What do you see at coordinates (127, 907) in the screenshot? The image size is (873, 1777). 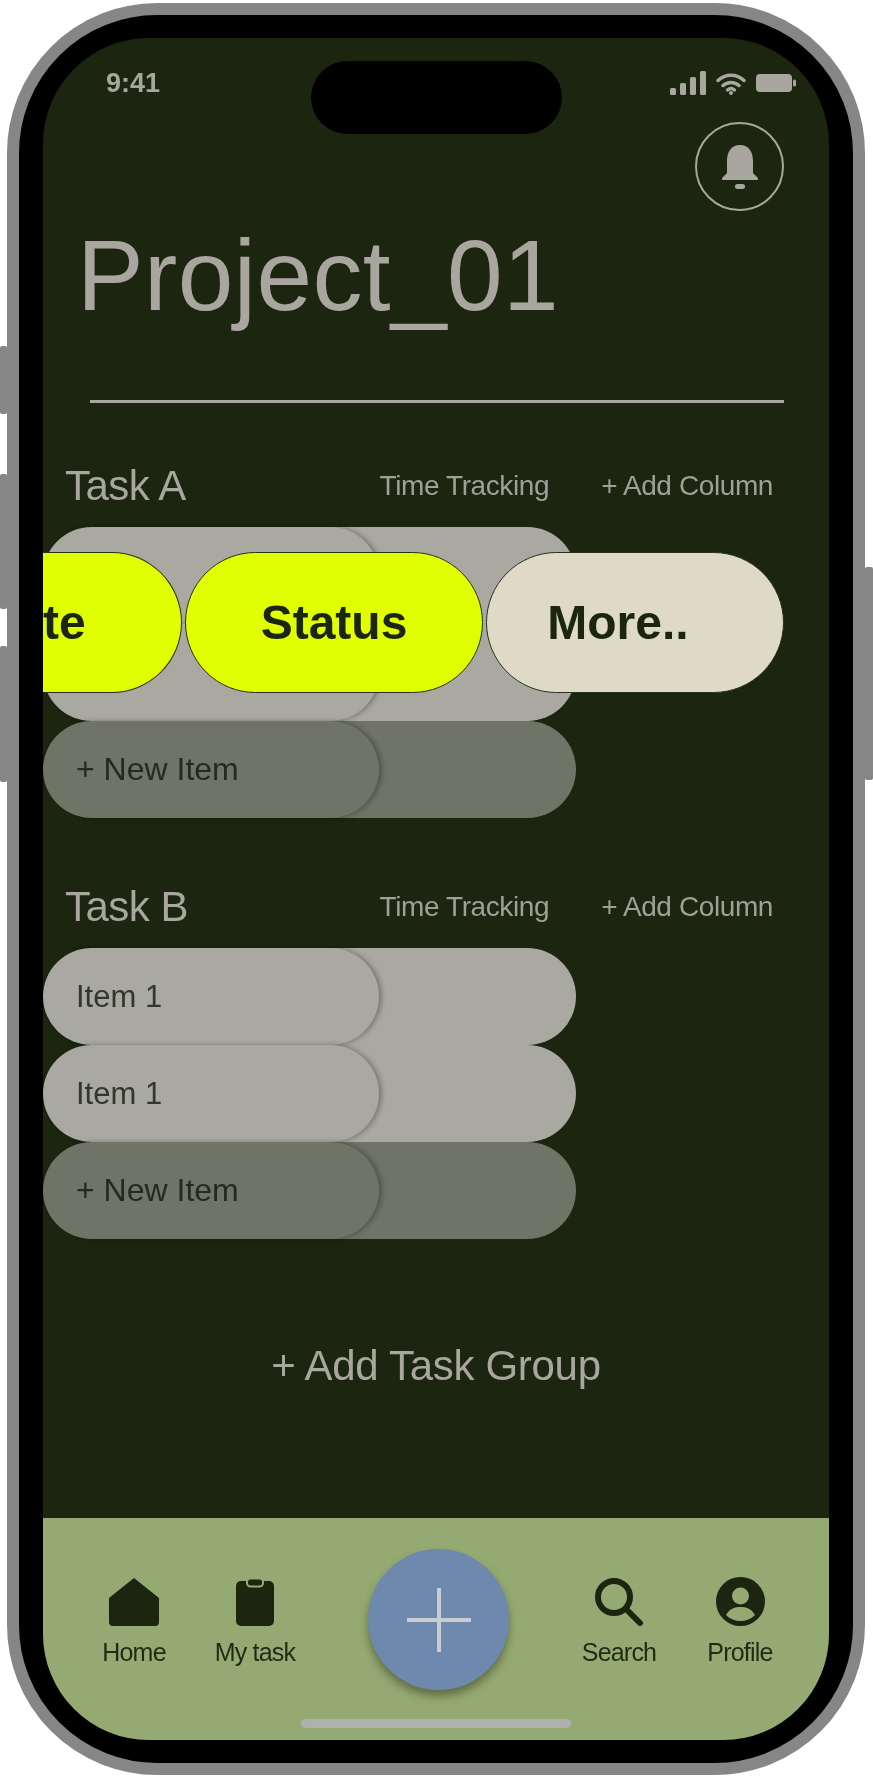 I see `group-title: Task B` at bounding box center [127, 907].